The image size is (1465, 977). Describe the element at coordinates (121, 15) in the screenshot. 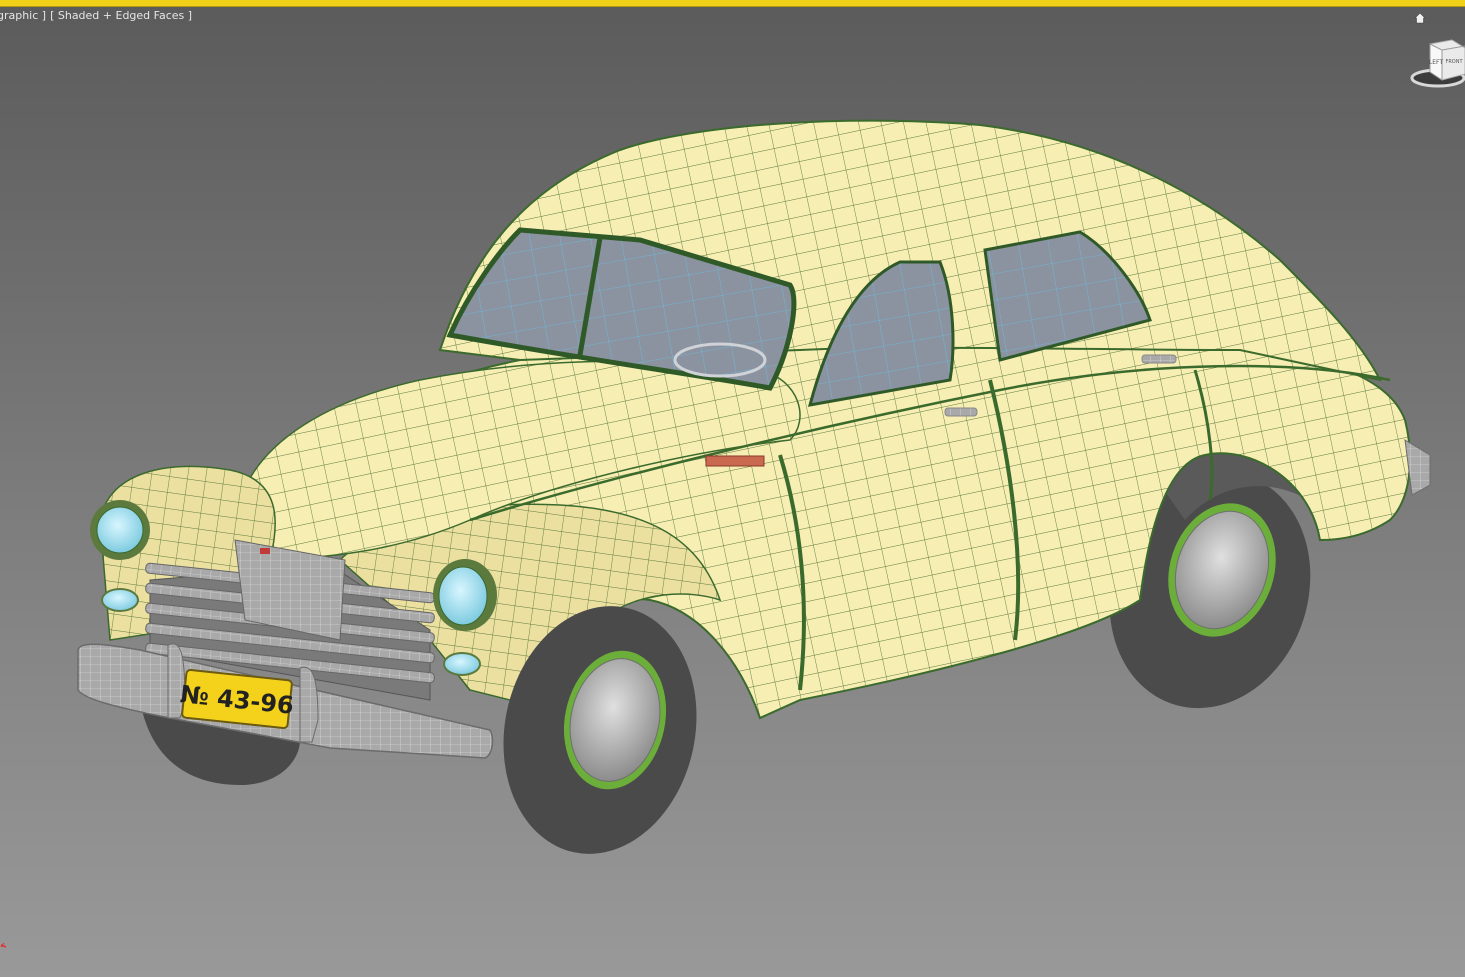

I see `viewport-shading-label: [ Shaded + Edged Faces ]` at that location.